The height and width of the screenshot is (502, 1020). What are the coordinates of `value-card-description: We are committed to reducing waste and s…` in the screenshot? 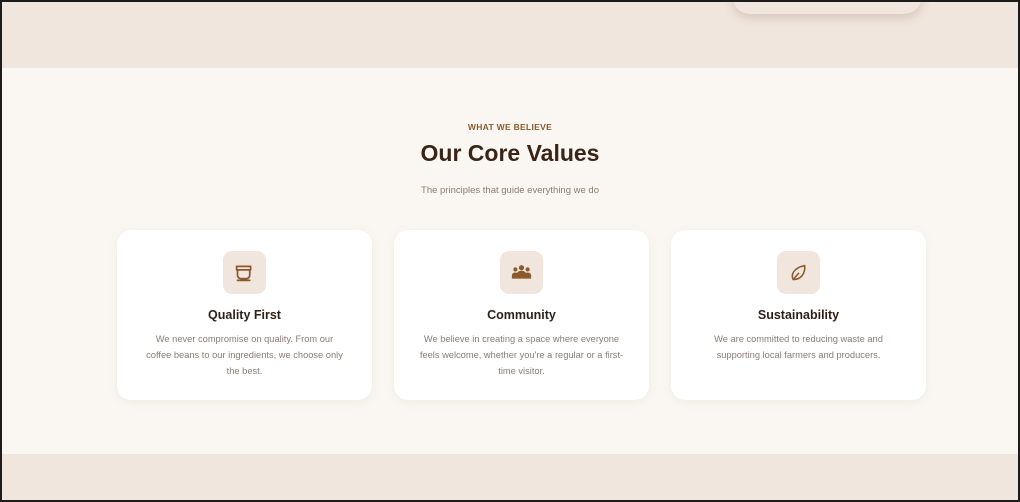 It's located at (798, 347).